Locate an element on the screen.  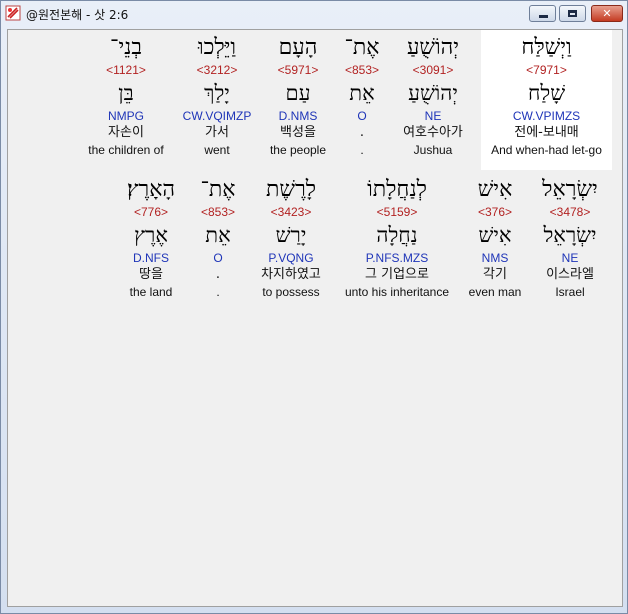
korean-gloss: 자손이 is located at coordinates (126, 132).